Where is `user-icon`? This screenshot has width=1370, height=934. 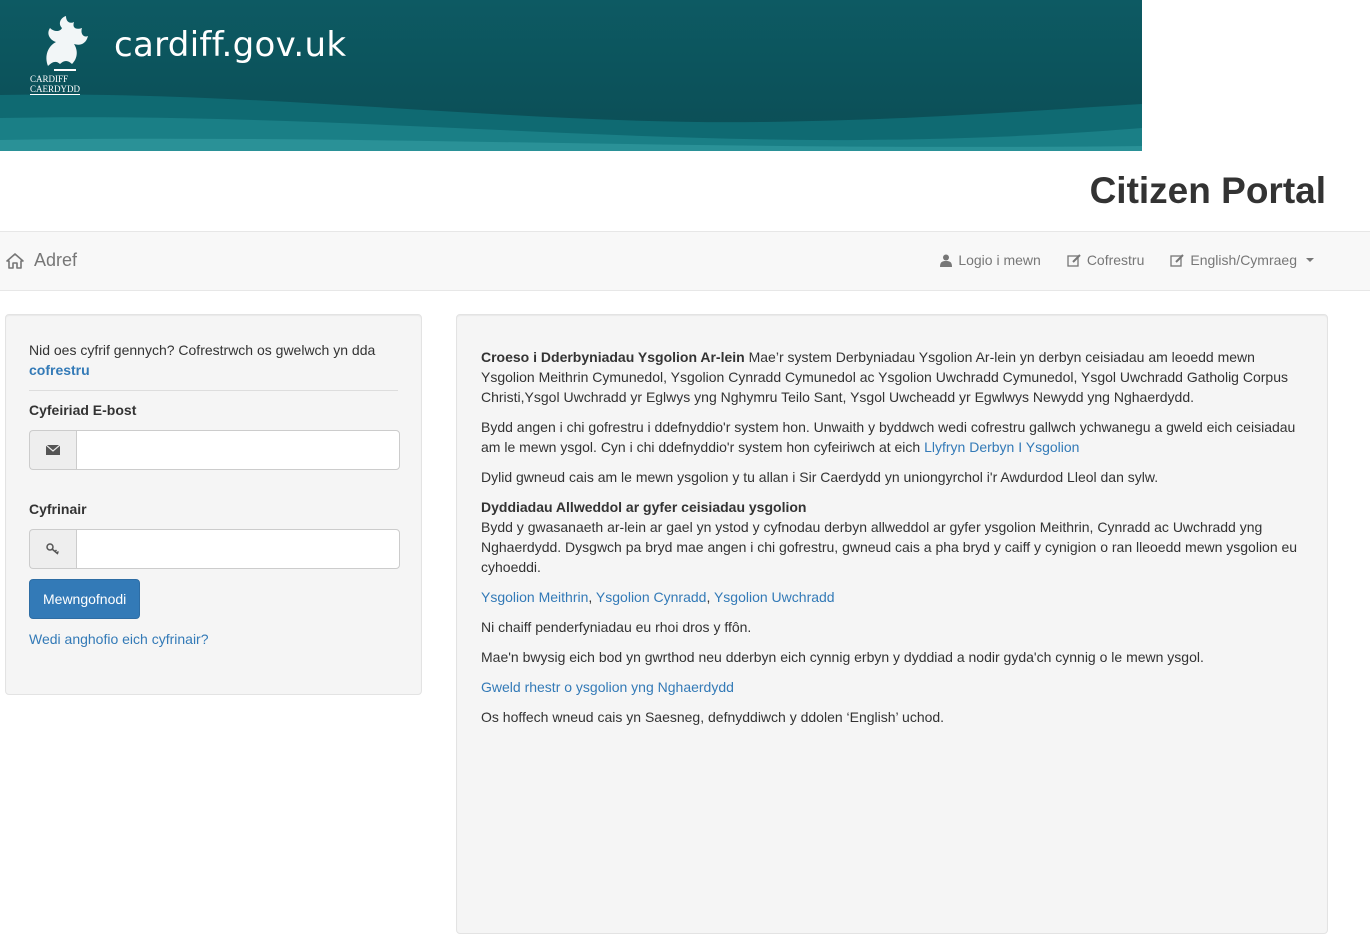 user-icon is located at coordinates (946, 260).